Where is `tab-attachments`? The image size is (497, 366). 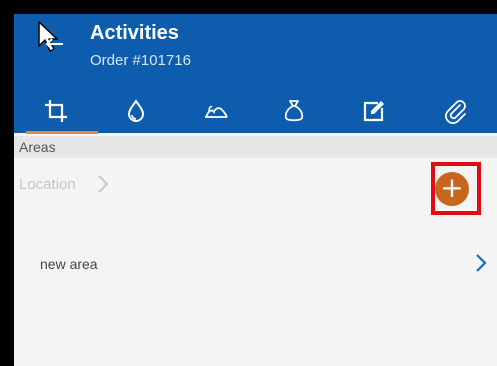
tab-attachments is located at coordinates (456, 110).